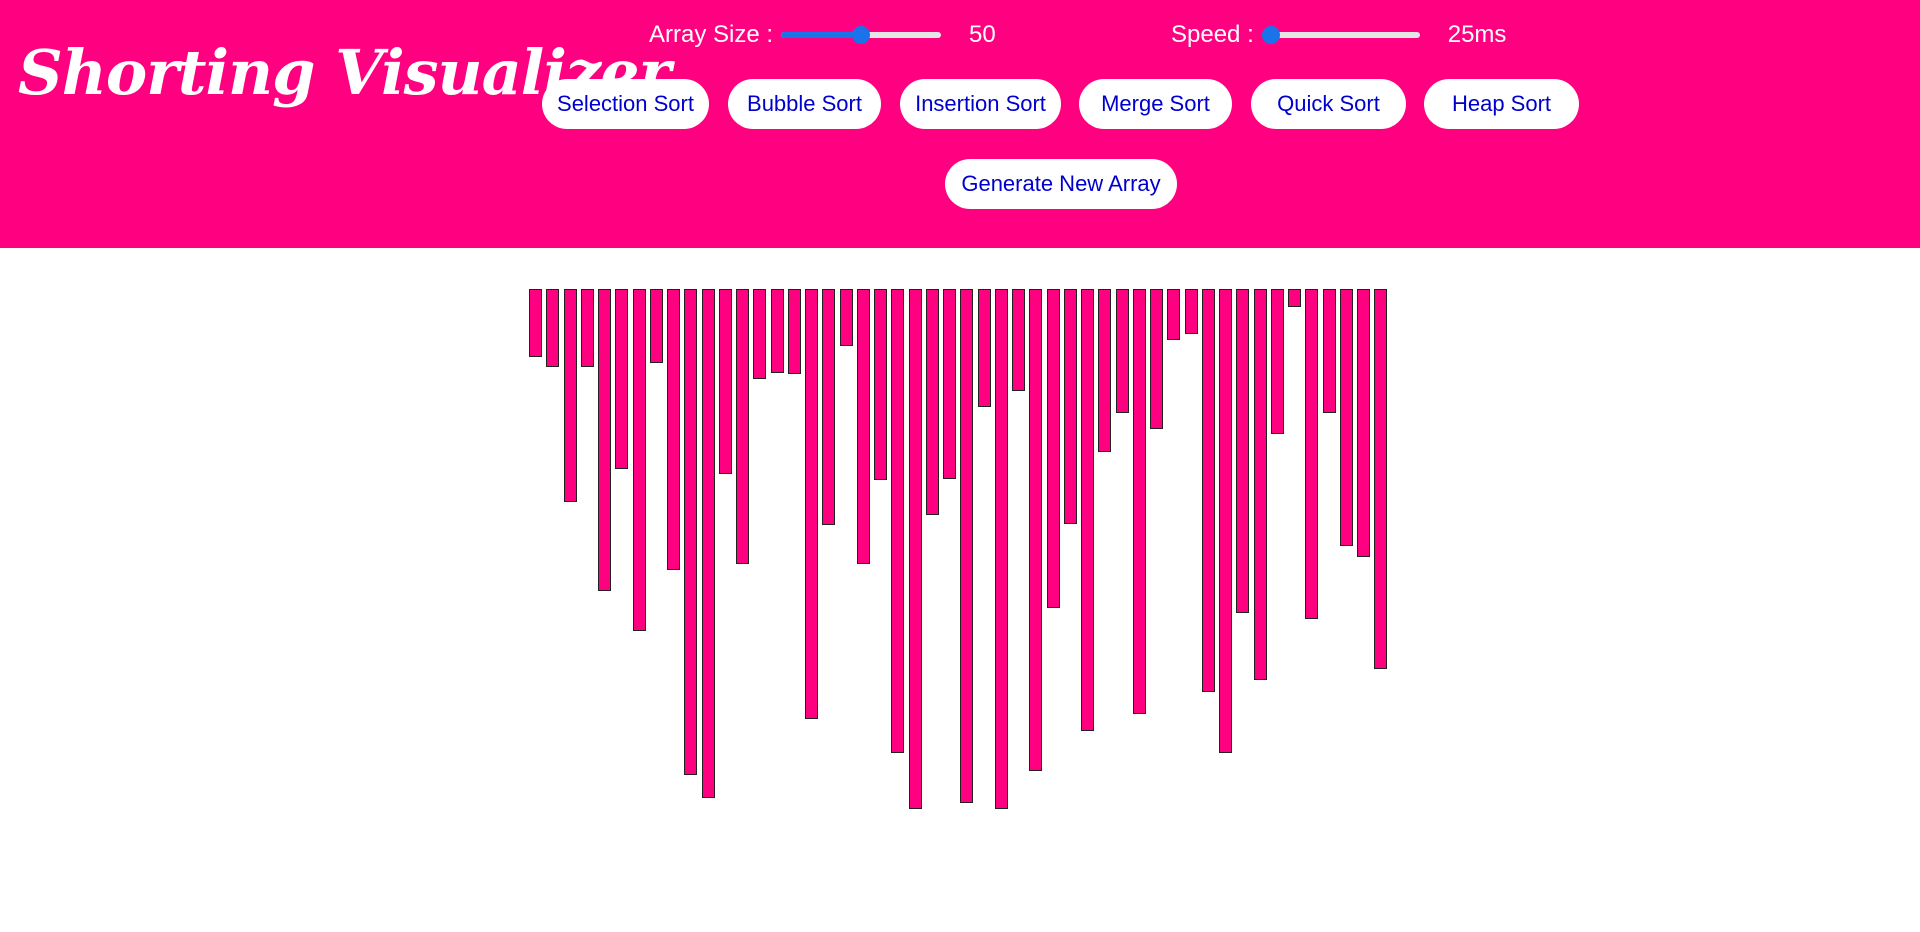 The width and height of the screenshot is (1920, 932). Describe the element at coordinates (1212, 34) in the screenshot. I see `speed-label: Speed :` at that location.